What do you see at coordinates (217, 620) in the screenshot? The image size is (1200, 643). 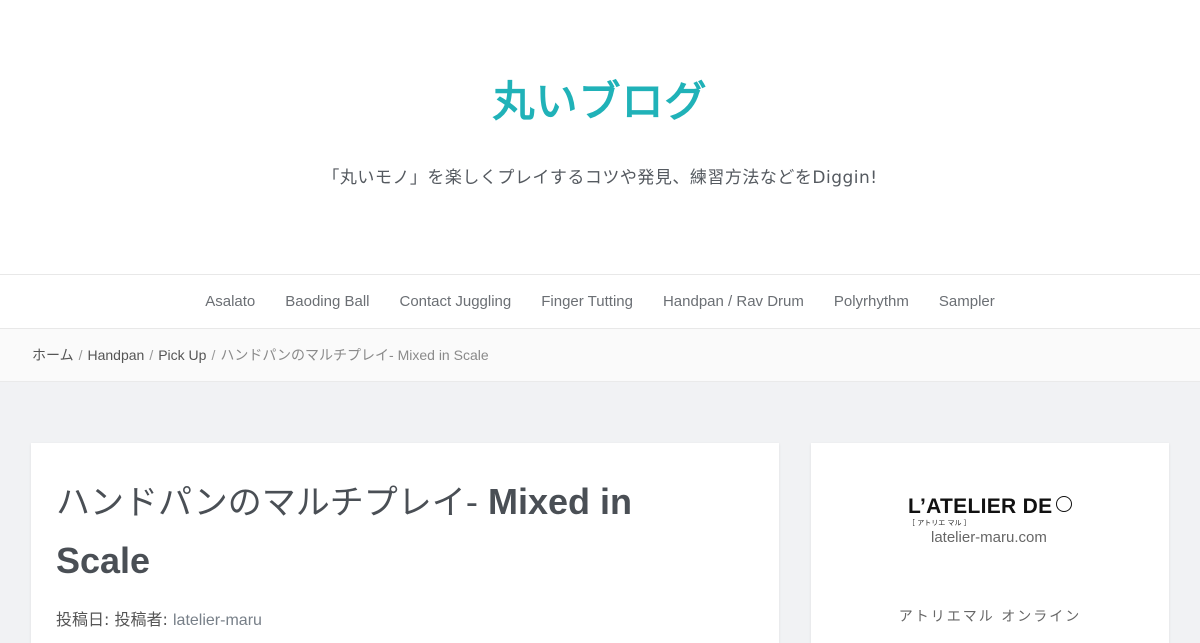 I see `author-link: latelier-maru` at bounding box center [217, 620].